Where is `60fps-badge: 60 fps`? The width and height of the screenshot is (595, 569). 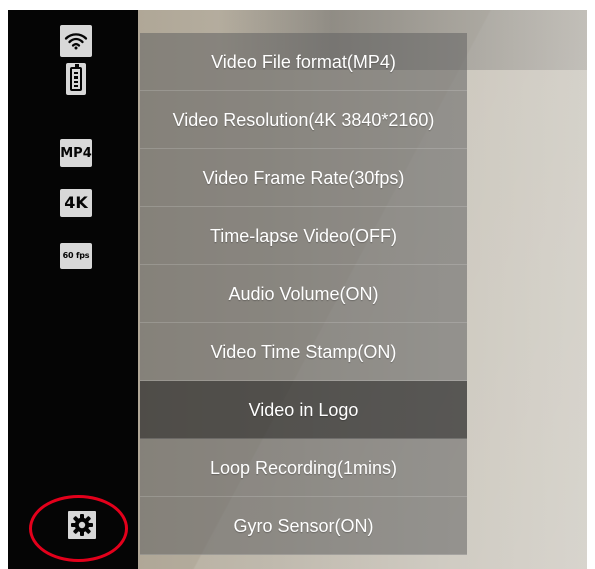
60fps-badge: 60 fps is located at coordinates (76, 256).